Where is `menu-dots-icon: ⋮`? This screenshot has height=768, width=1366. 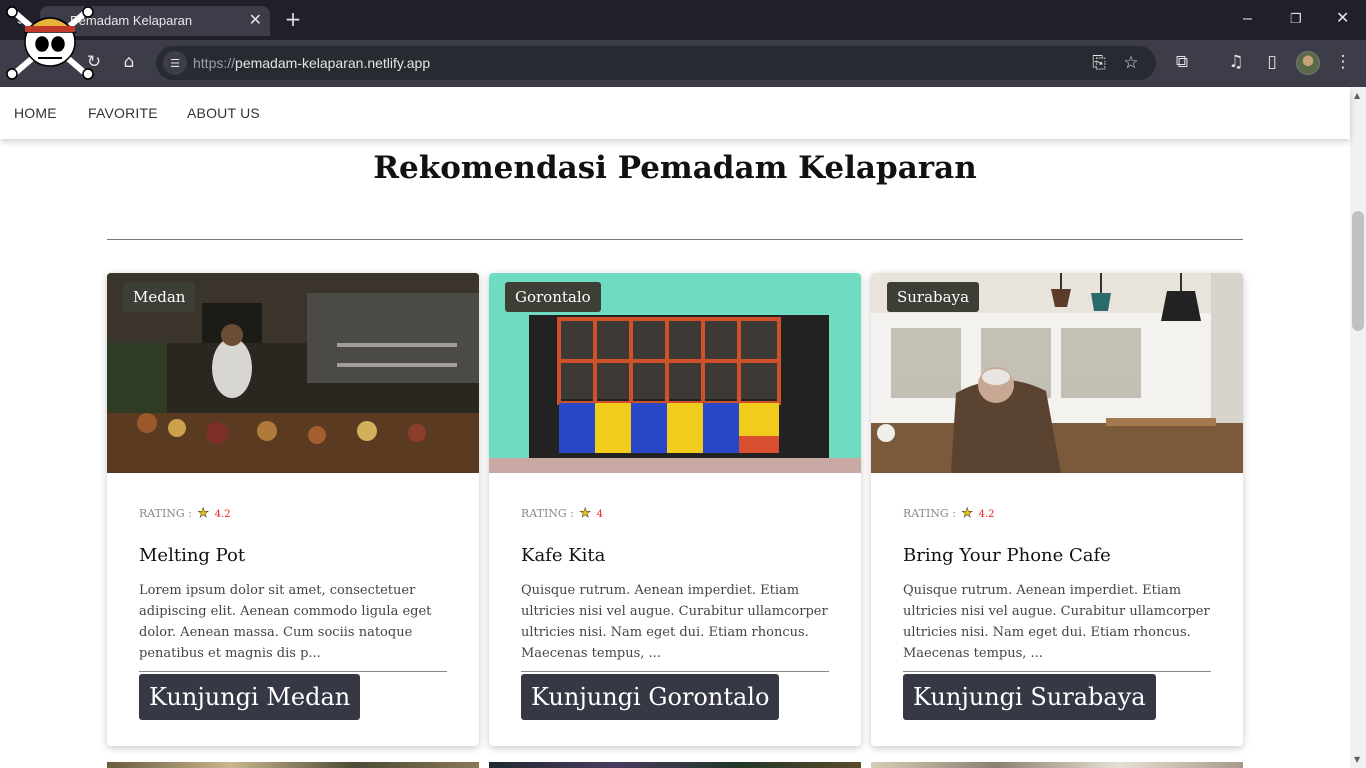
menu-dots-icon: ⋮ is located at coordinates (1343, 62).